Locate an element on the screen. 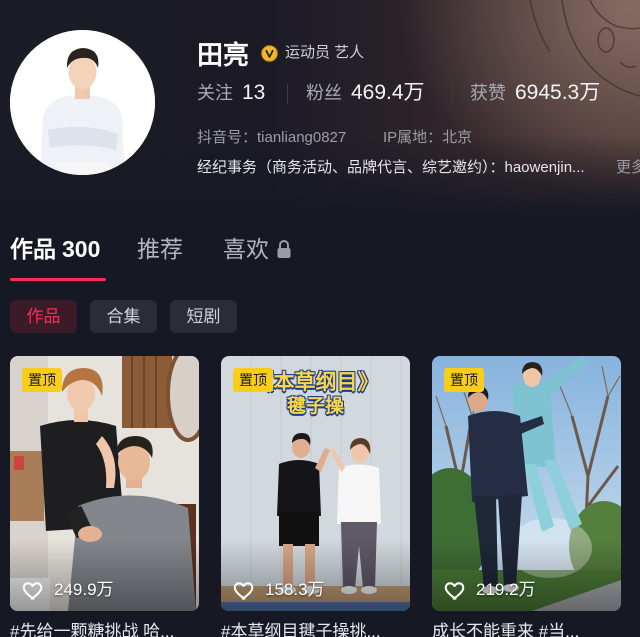 This screenshot has width=640, height=637. lock-icon is located at coordinates (284, 249).